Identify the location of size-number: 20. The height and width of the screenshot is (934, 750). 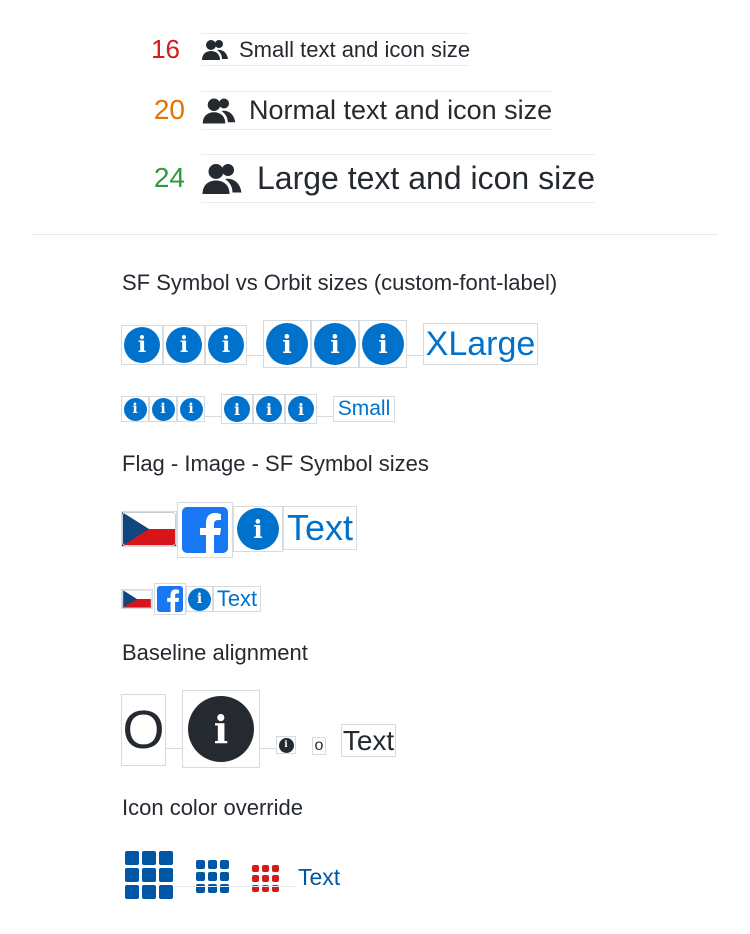
(169, 109).